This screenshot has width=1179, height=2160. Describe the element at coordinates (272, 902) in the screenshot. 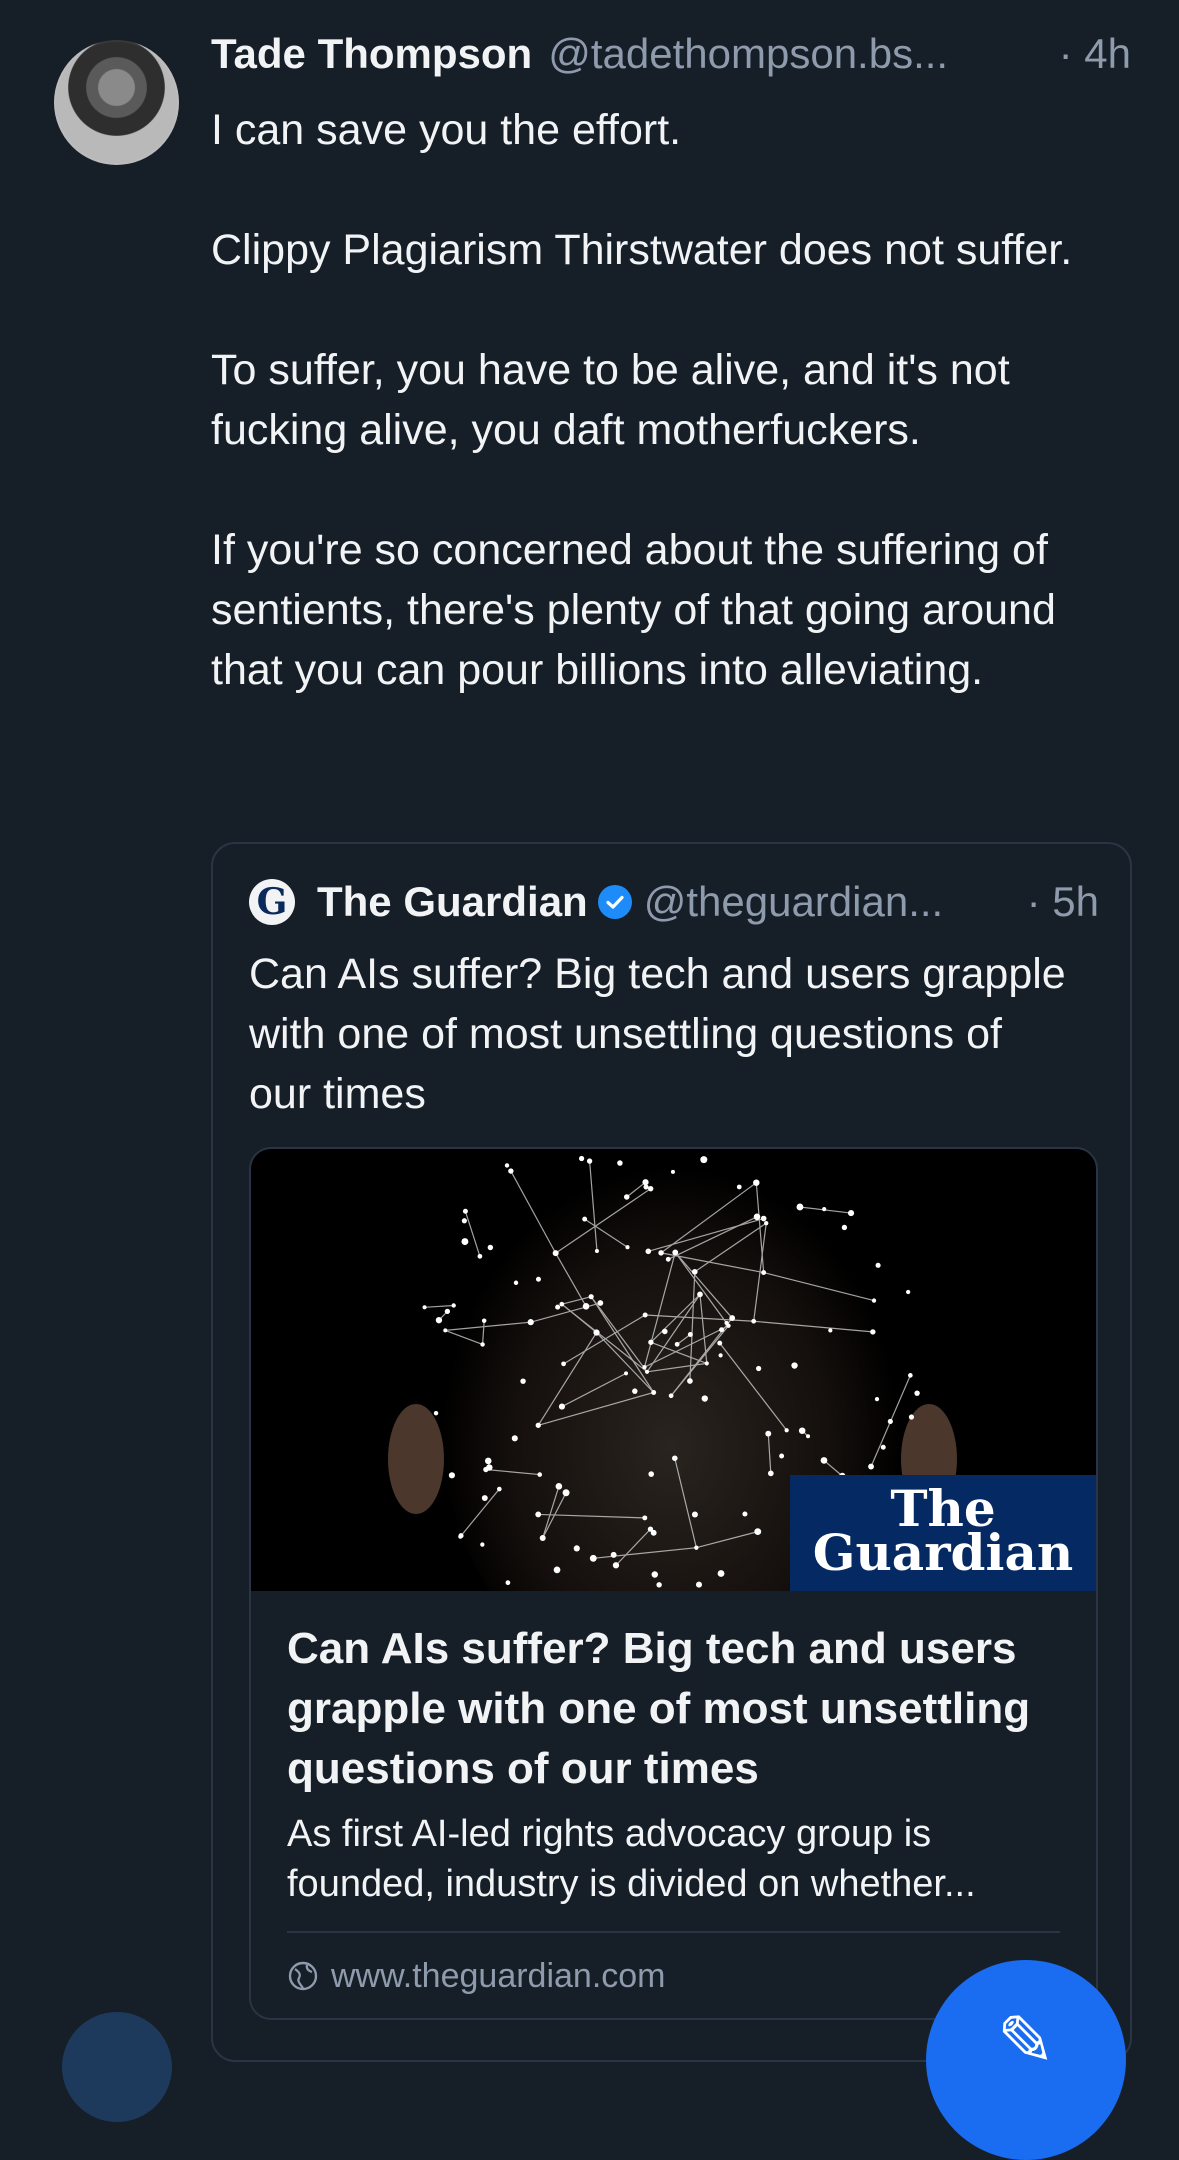

I see `guardian-logo-icon: G` at that location.